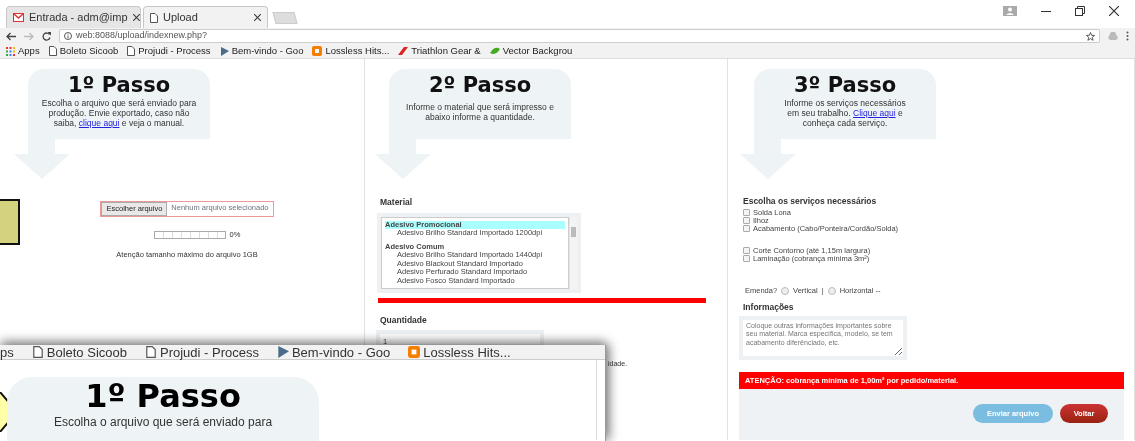 This screenshot has width=1135, height=441. What do you see at coordinates (403, 51) in the screenshot?
I see `wing-icon` at bounding box center [403, 51].